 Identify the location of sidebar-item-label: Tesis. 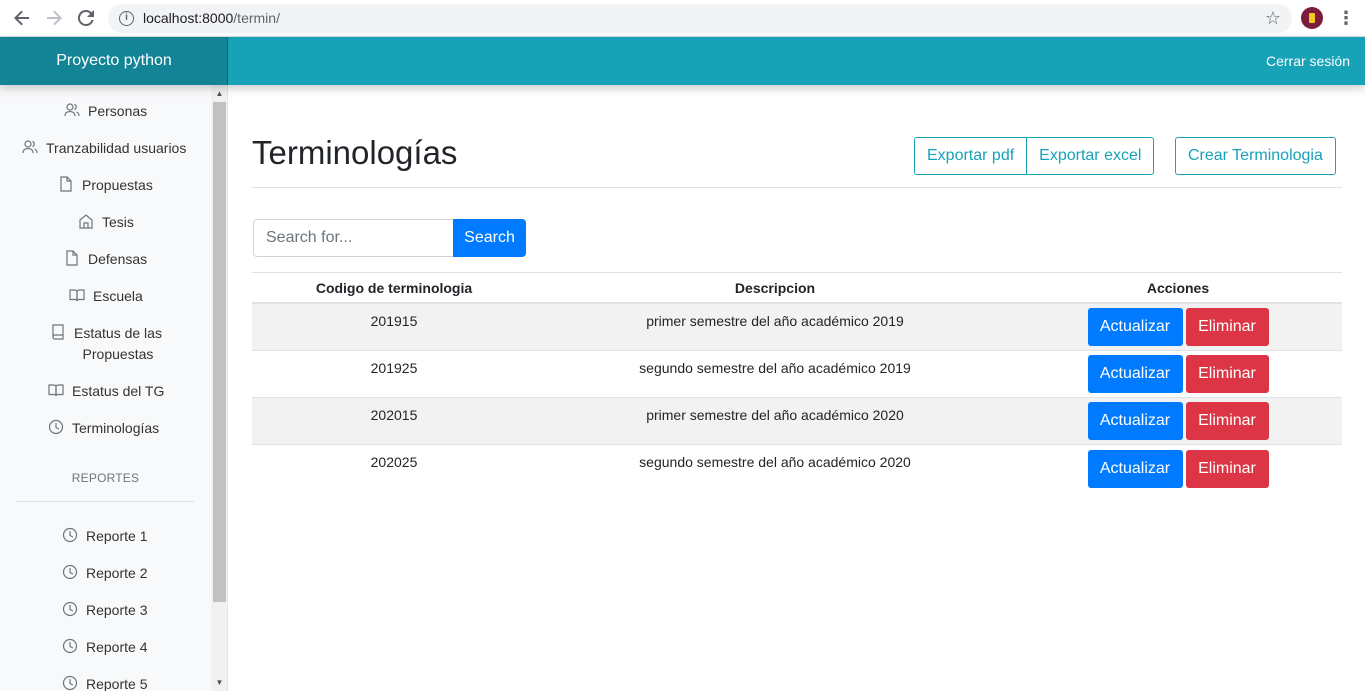
(118, 222).